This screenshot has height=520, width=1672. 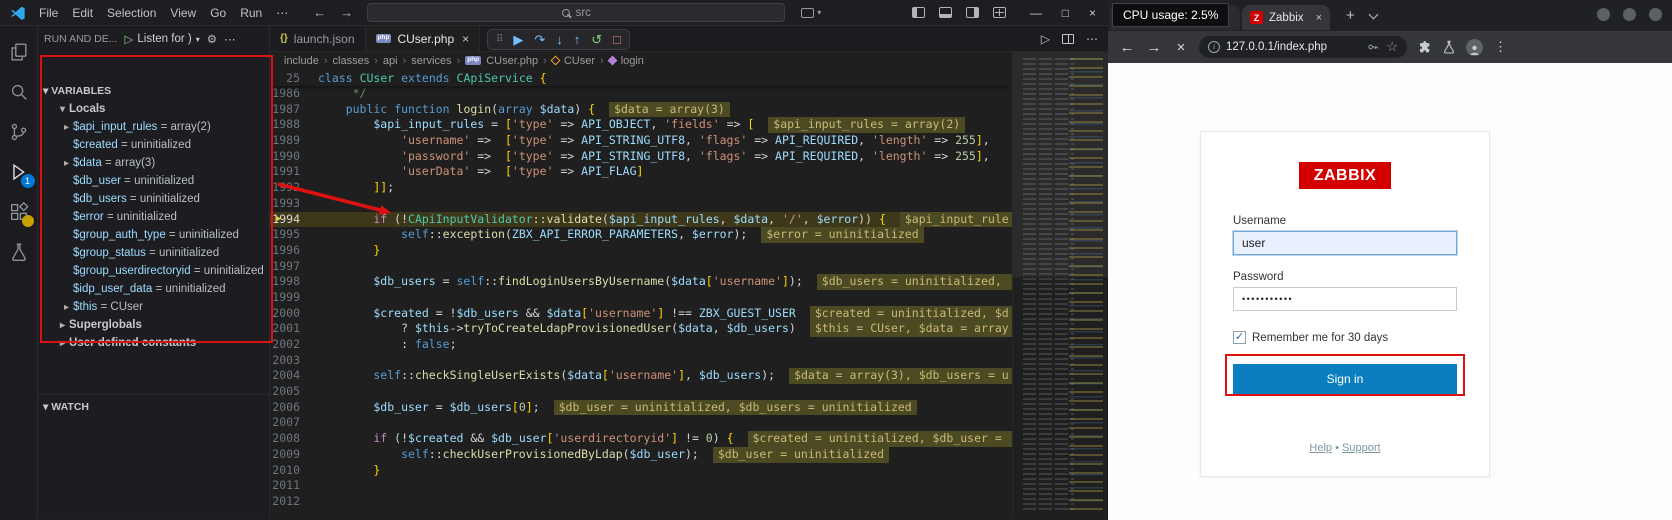 I want to click on code-line: 1997, so click(x=641, y=267).